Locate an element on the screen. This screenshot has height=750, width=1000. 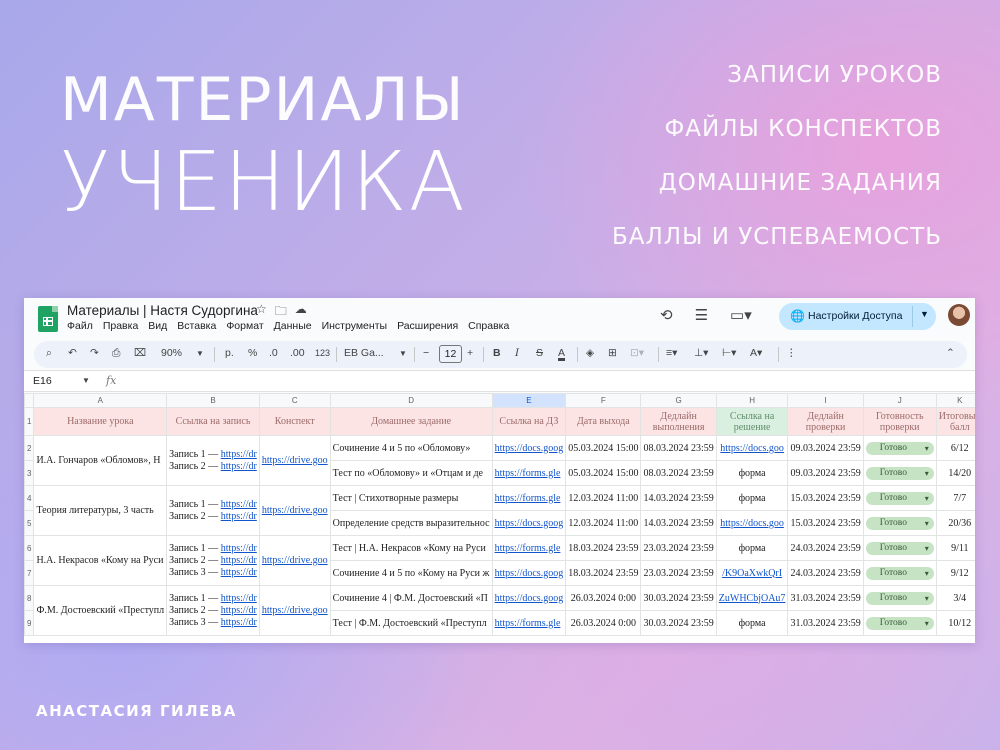
column-header: D is located at coordinates (411, 400).